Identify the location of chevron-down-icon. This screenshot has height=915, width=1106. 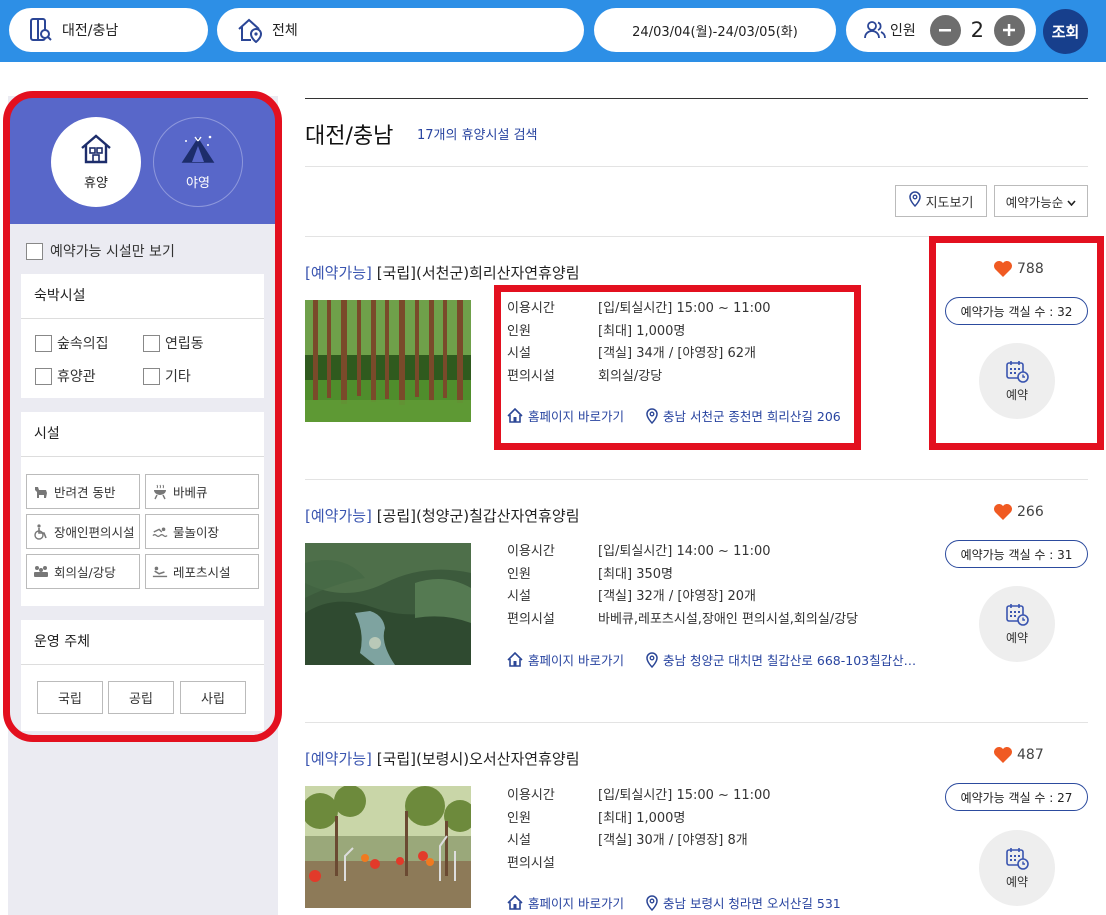
(1071, 201).